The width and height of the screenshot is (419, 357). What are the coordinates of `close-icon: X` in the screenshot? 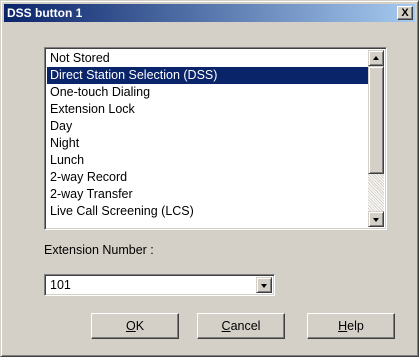 It's located at (405, 12).